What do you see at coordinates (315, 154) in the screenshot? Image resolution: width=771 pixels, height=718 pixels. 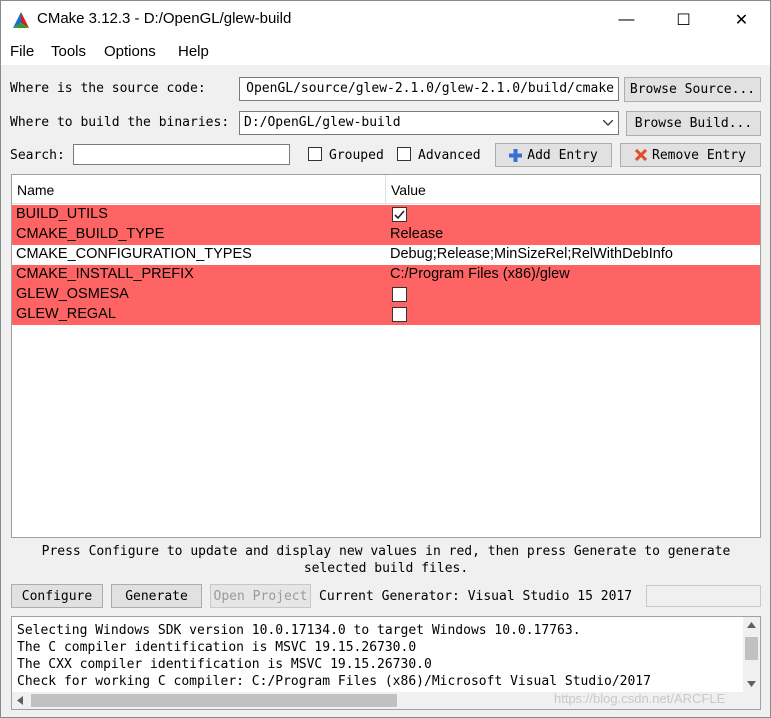 I see `grouped-checkbox` at bounding box center [315, 154].